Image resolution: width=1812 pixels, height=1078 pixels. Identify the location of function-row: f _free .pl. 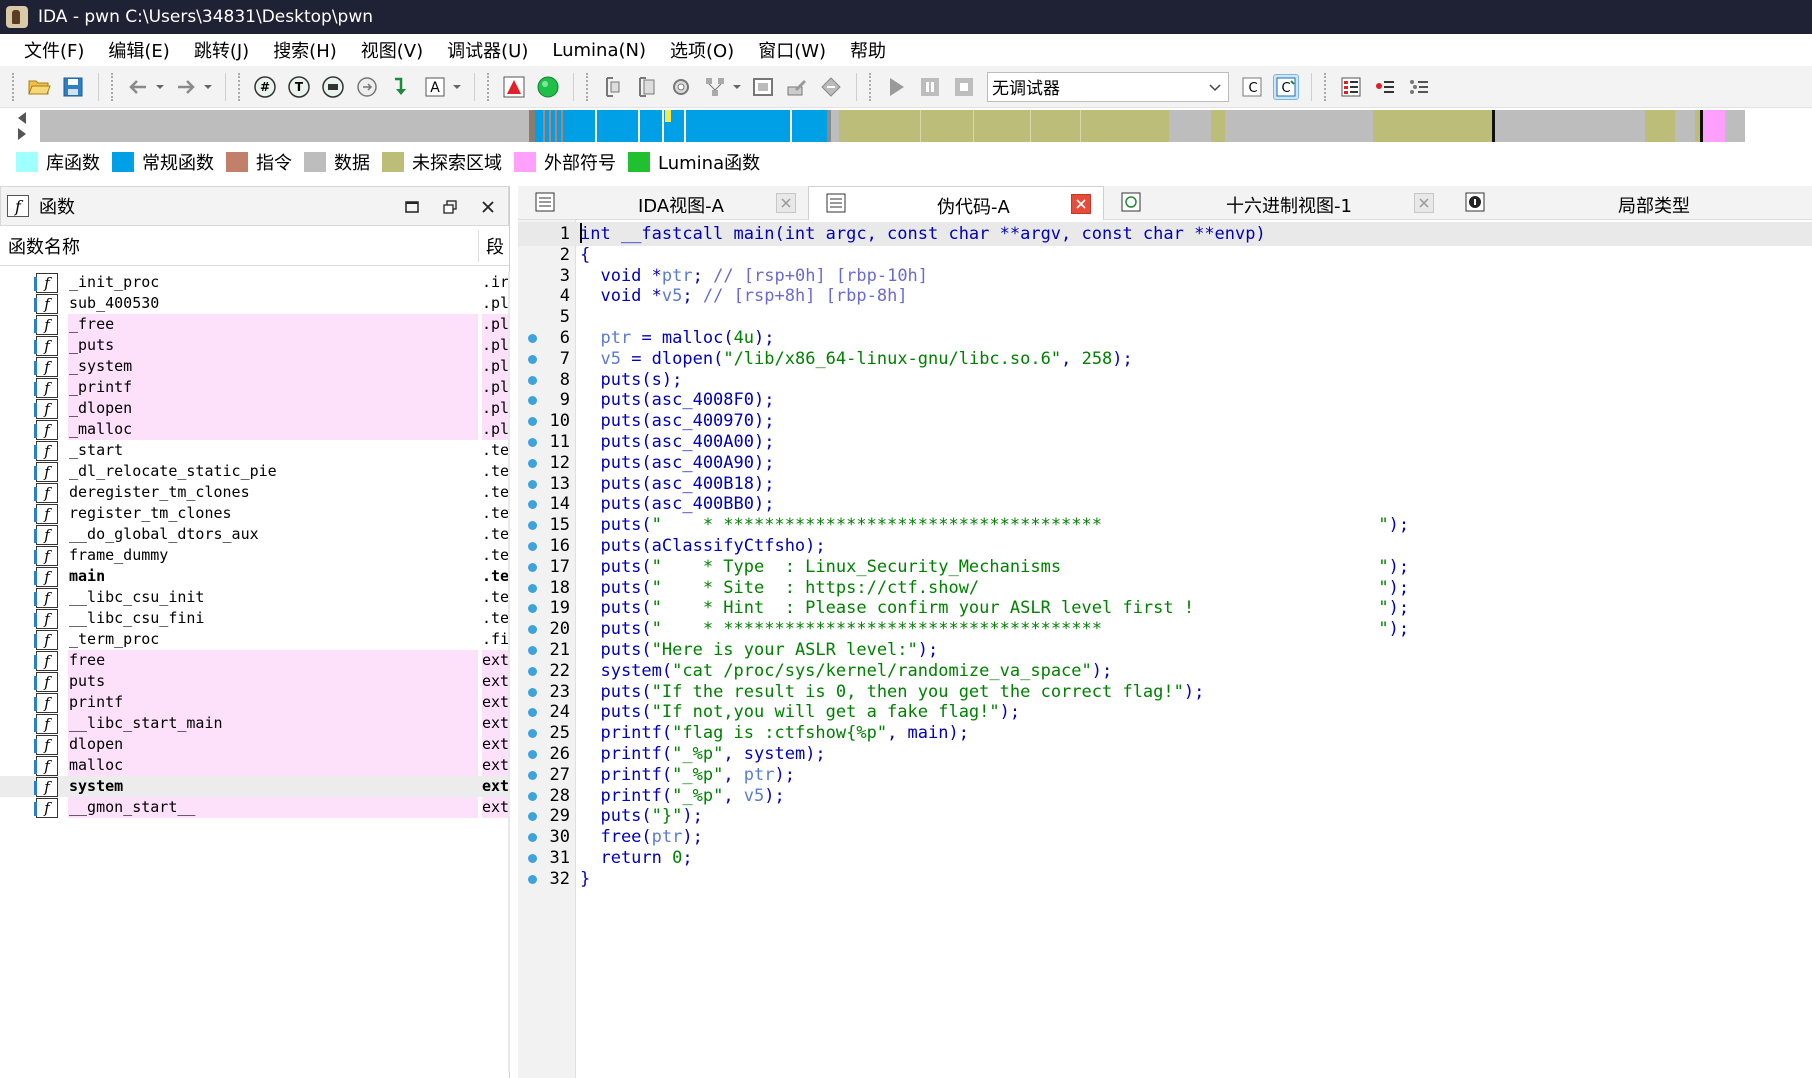
(255, 324).